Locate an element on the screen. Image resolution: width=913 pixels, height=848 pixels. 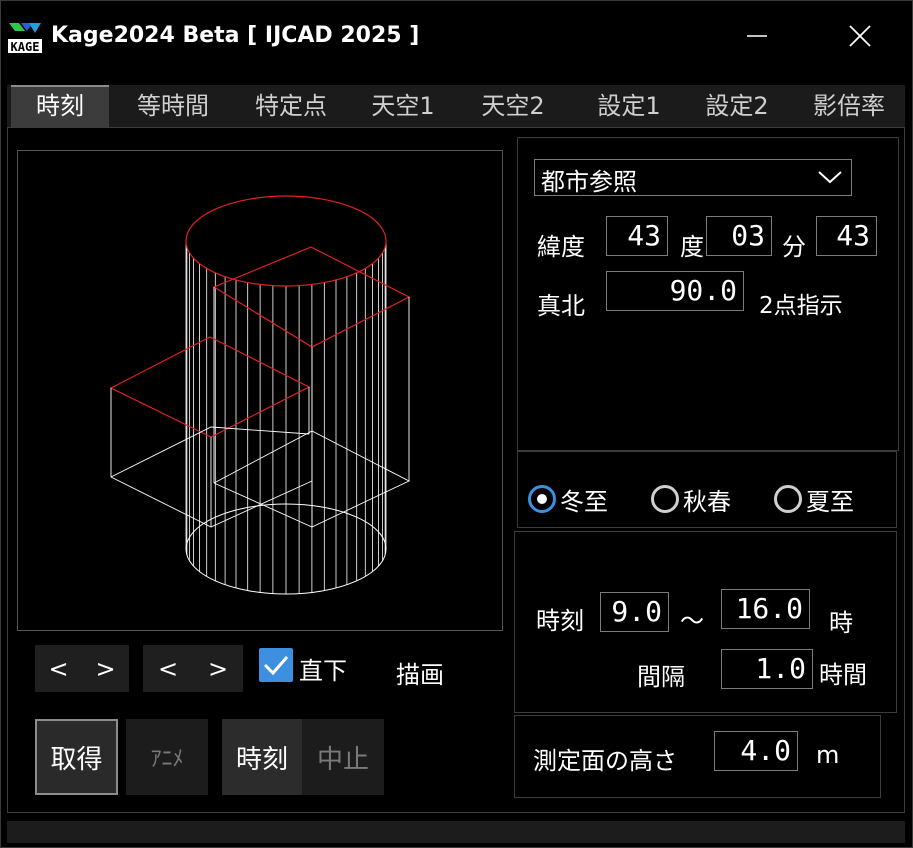
two-point-button: 2点指示 is located at coordinates (801, 303).